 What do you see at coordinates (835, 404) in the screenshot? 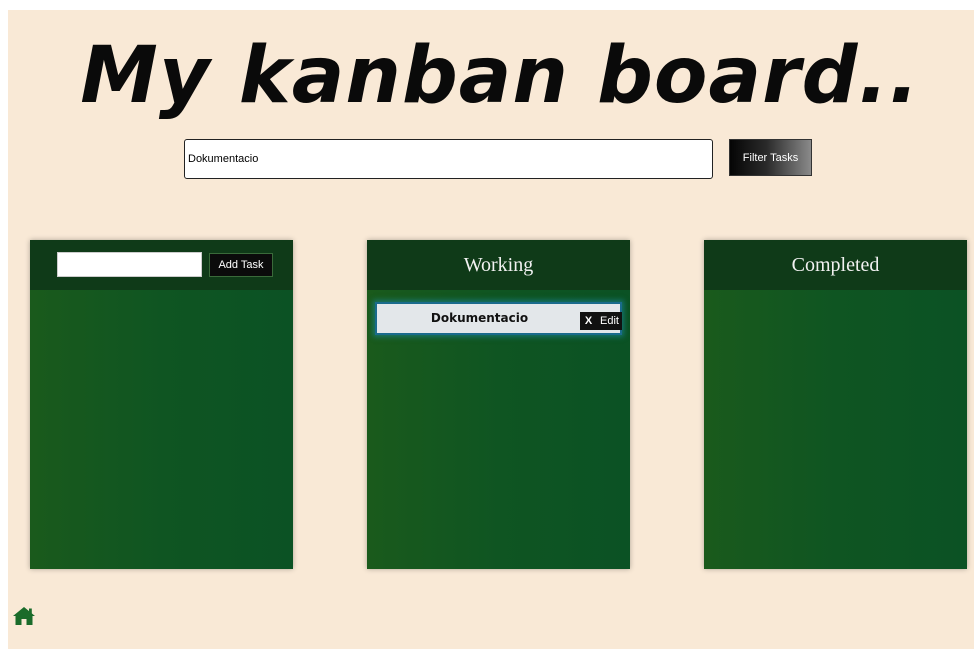
I see `column-completed: Completed` at bounding box center [835, 404].